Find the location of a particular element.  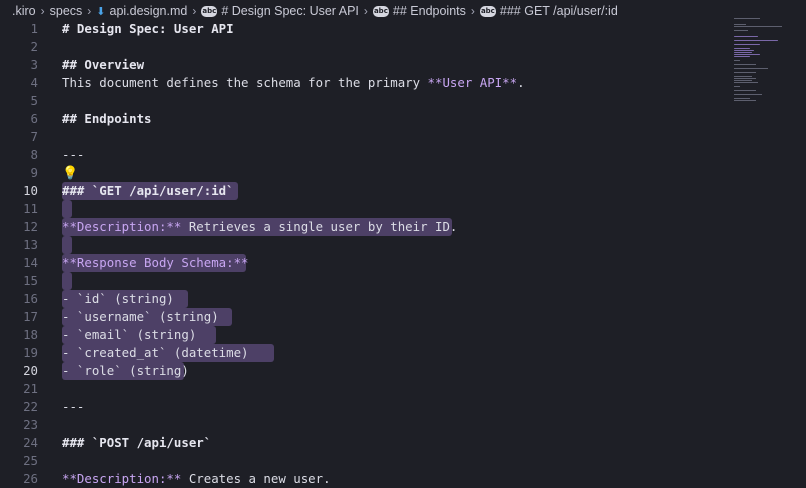

editor-line: 14 **Response Body Schema:** is located at coordinates (360, 263).